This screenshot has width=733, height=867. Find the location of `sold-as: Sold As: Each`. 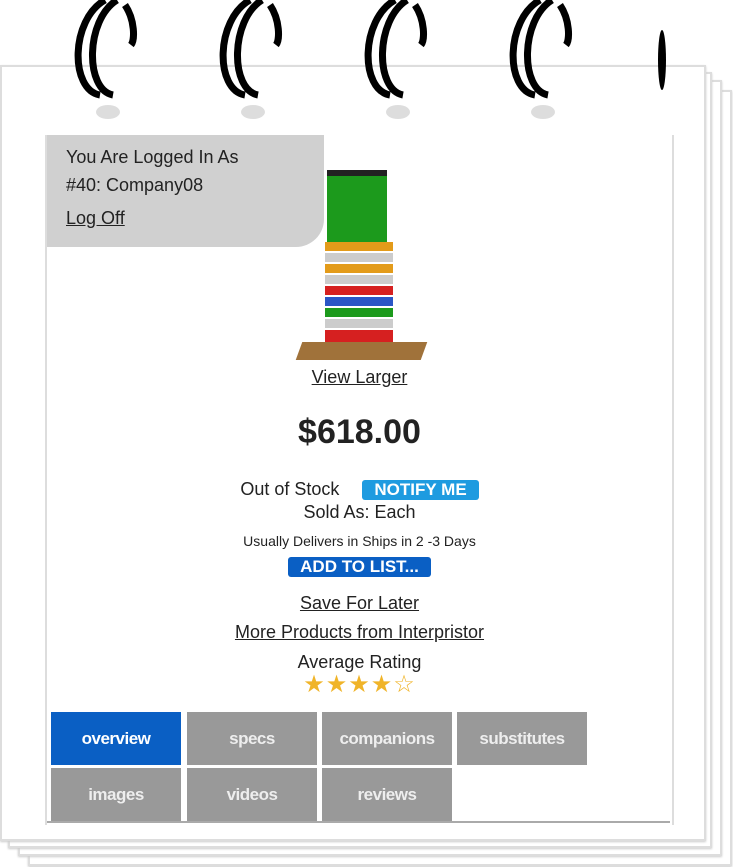

sold-as: Sold As: Each is located at coordinates (359, 512).